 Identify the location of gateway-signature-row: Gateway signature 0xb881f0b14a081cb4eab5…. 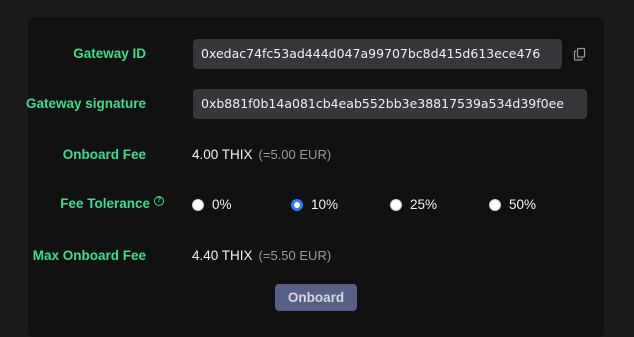
(314, 104).